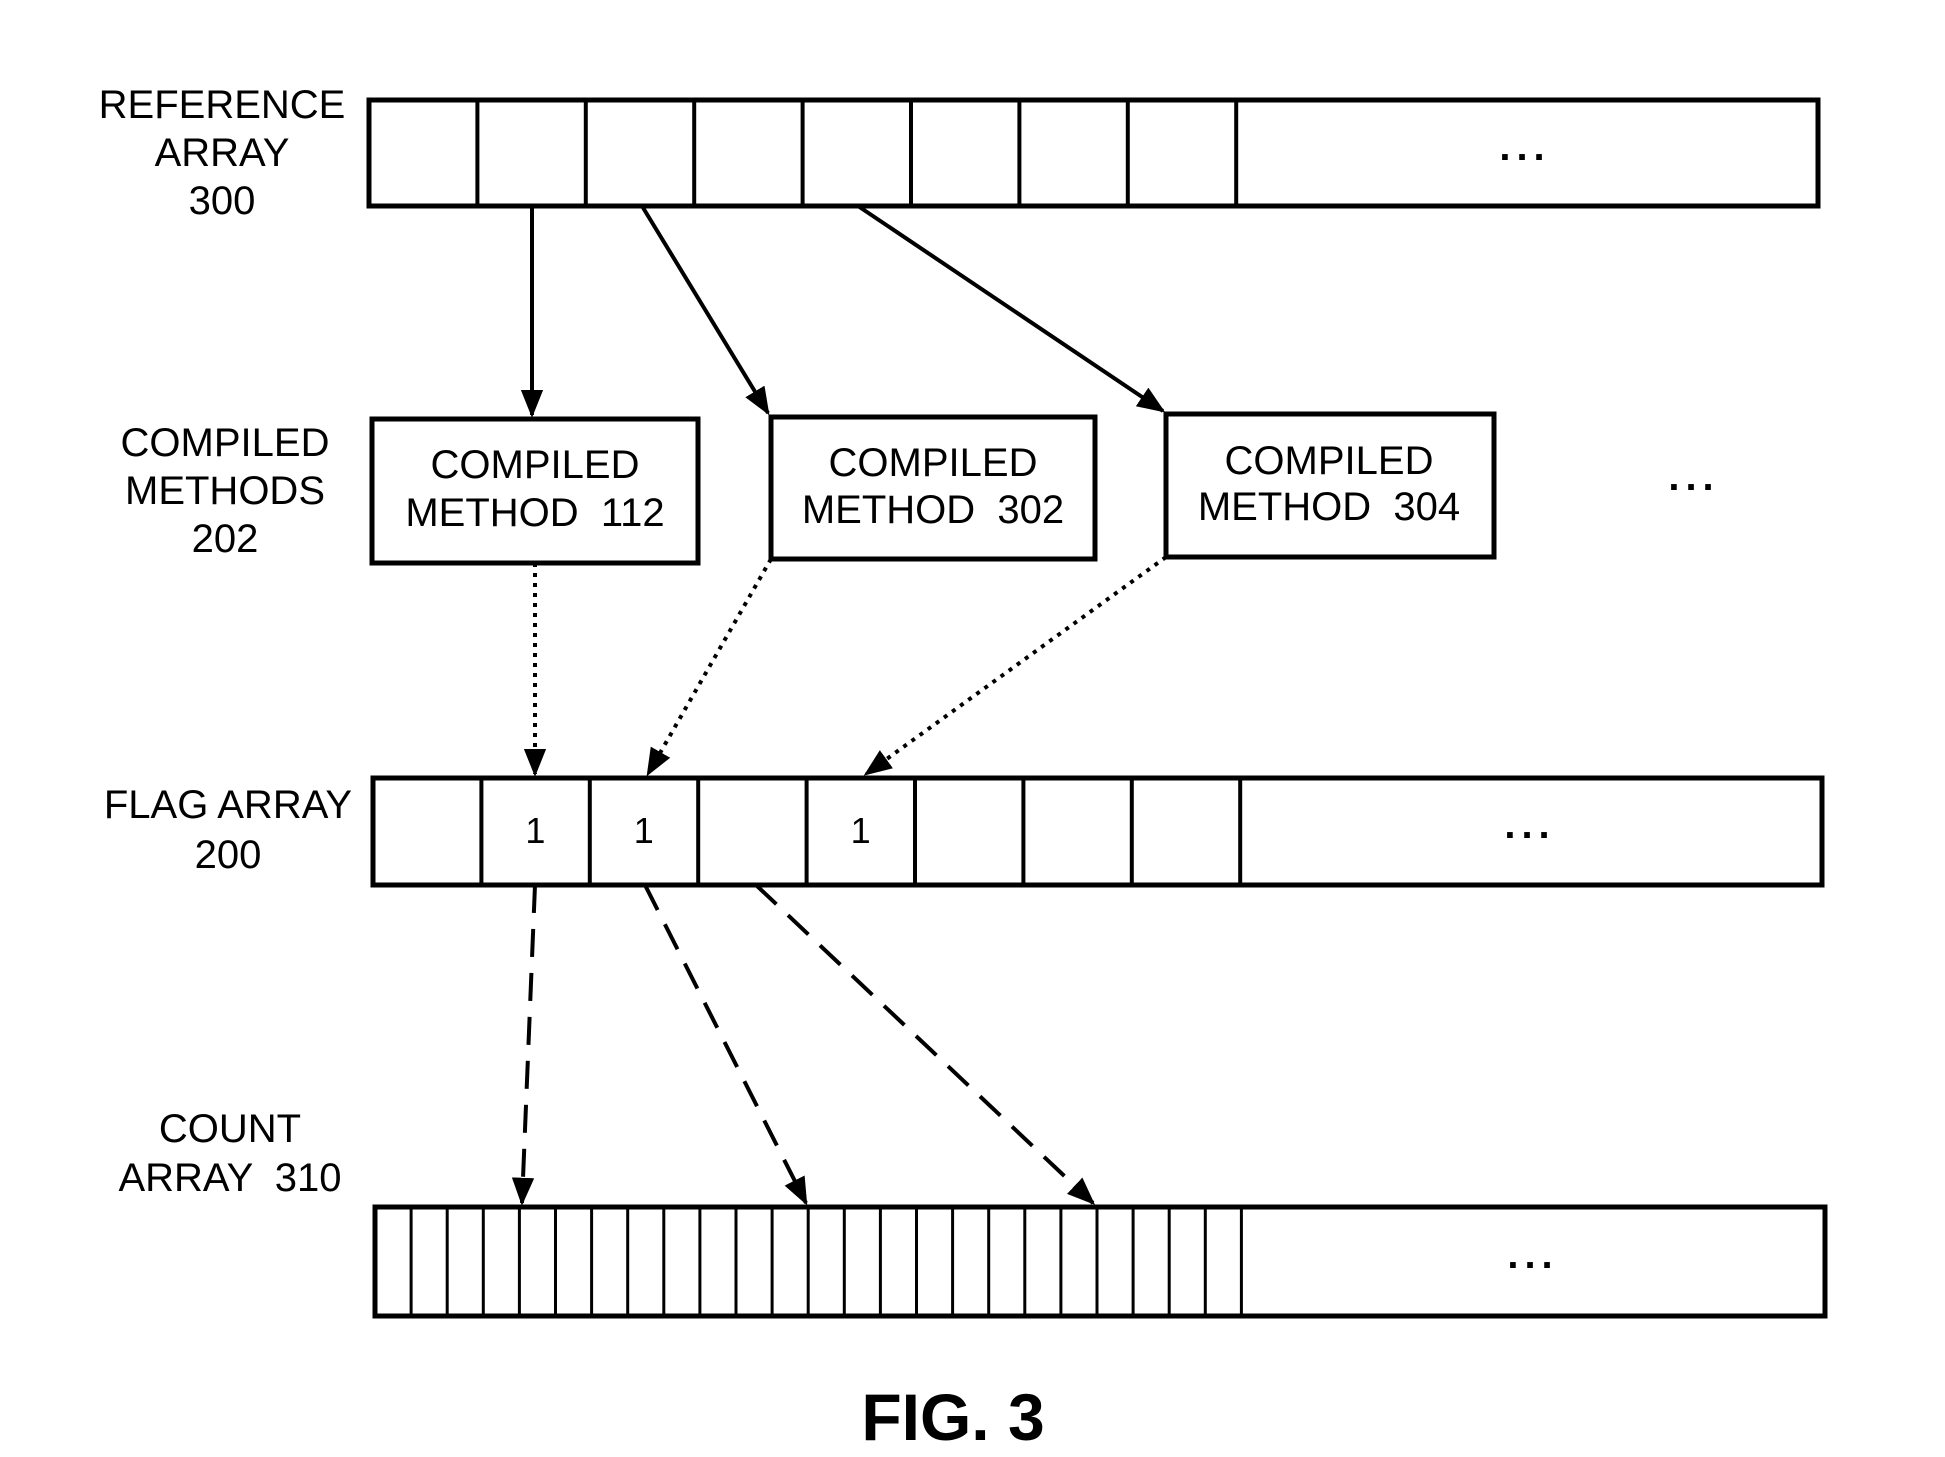 This screenshot has width=1945, height=1457. Describe the element at coordinates (952, 1417) in the screenshot. I see `figure-title: FIG. 3` at that location.